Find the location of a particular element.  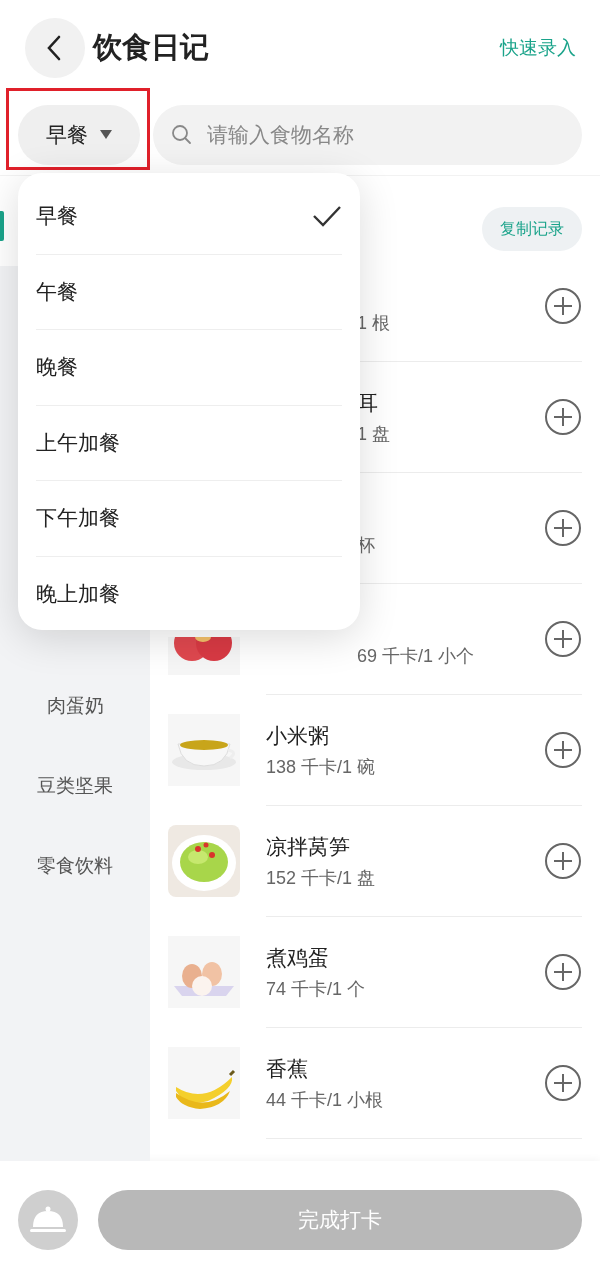

food-name: 凉拌莴笋 is located at coordinates (308, 847).